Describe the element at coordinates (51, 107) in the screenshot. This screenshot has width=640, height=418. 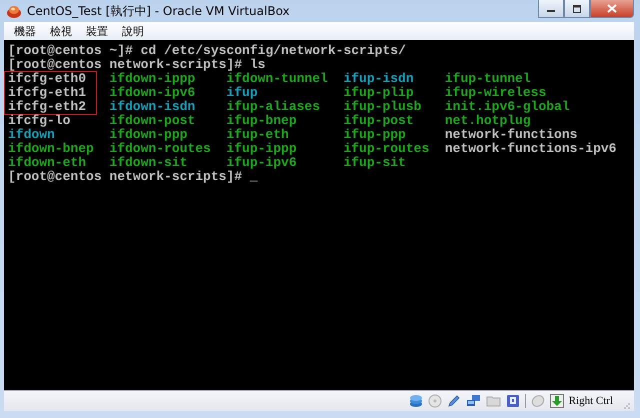
I see `file-name: ifcfg-eth2` at that location.